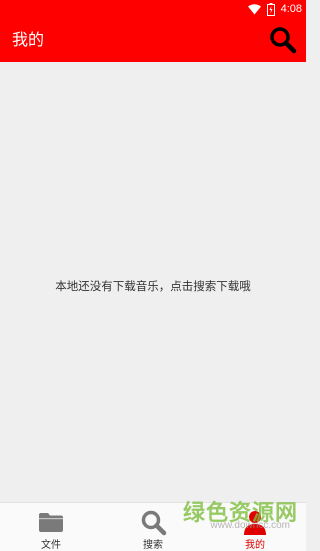 The width and height of the screenshot is (320, 551). Describe the element at coordinates (153, 286) in the screenshot. I see `empty-state-message: 本地还没有下载音乐，点击搜索下载哦` at that location.